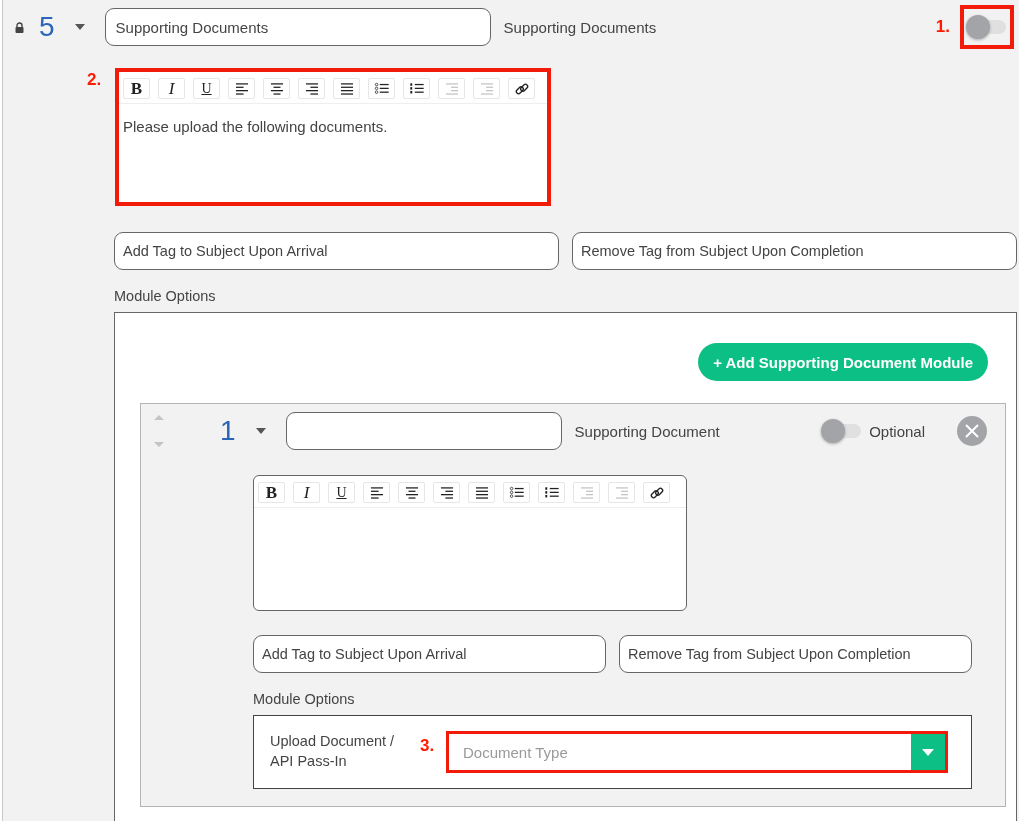 The width and height of the screenshot is (1021, 821). Describe the element at coordinates (333, 126) in the screenshot. I see `editor-content: Please upload the following documents.` at that location.